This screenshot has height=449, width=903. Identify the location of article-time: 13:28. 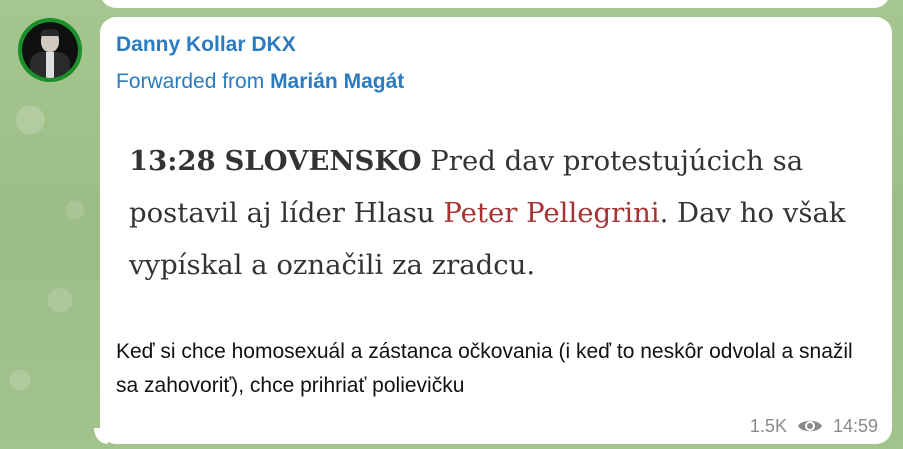
(172, 161).